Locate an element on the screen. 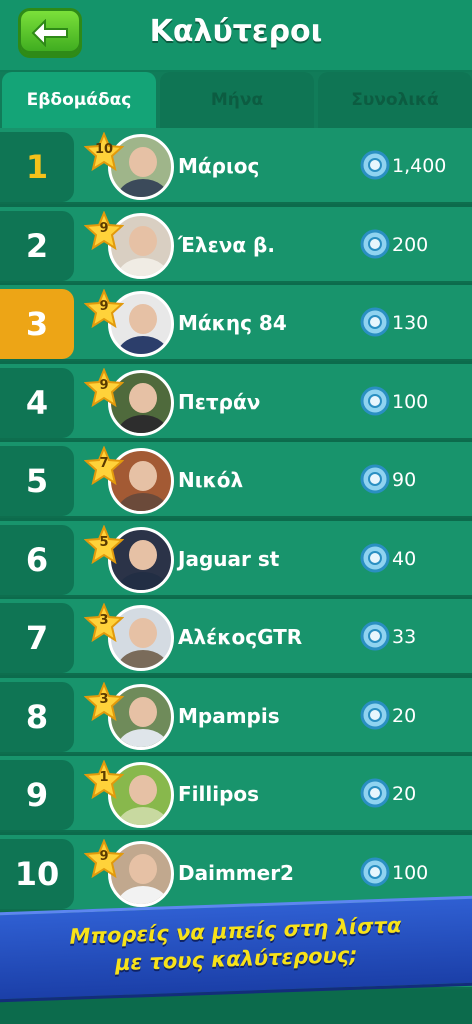 Image resolution: width=472 pixels, height=1024 pixels. leaderboard-row: 5 7 Νικόλ 90 is located at coordinates (236, 480).